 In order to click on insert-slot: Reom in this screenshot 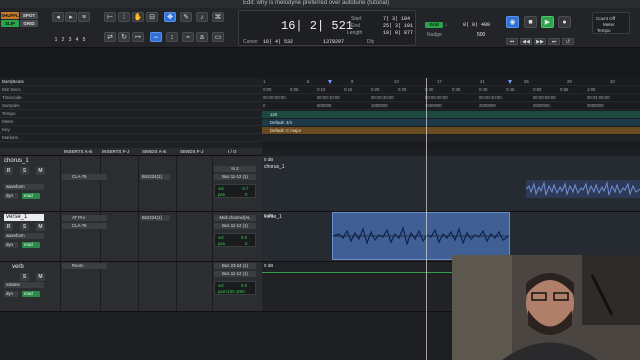, I will do `click(84, 266)`.